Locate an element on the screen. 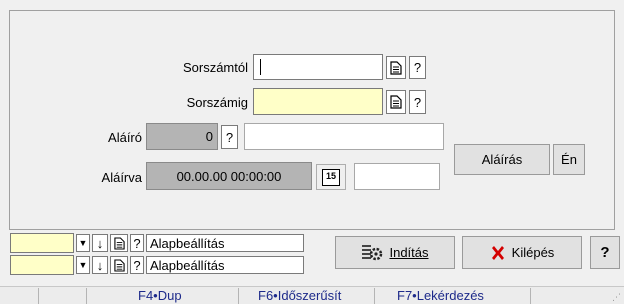  alairva-extra-field is located at coordinates (397, 176).